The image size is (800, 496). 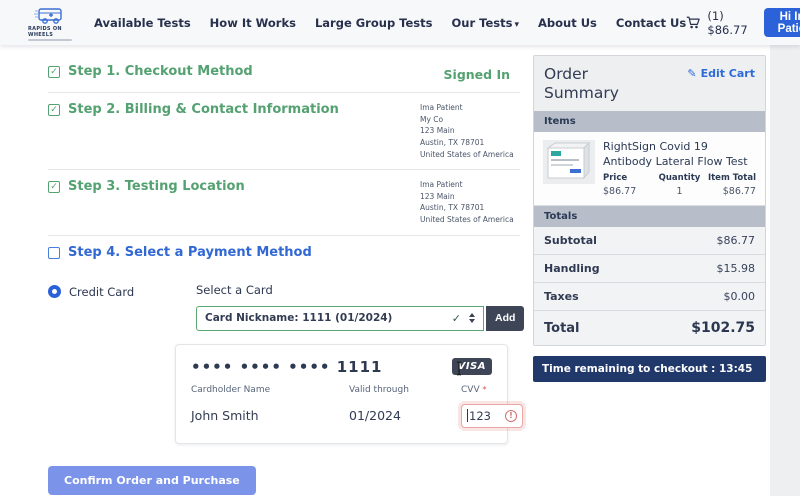 What do you see at coordinates (679, 178) in the screenshot?
I see `quantity-label: Quantity` at bounding box center [679, 178].